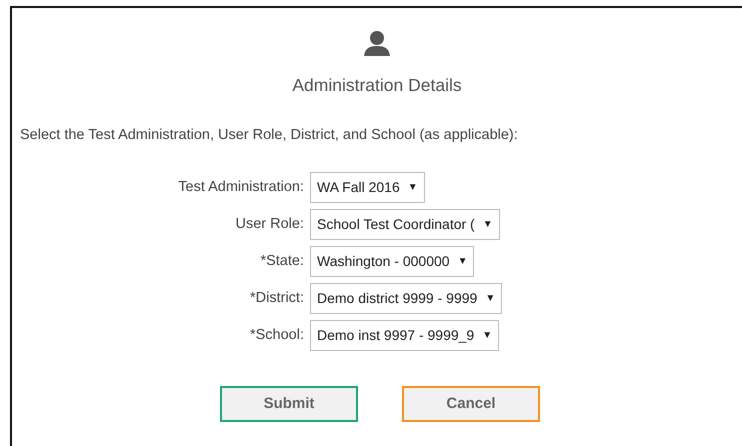 This screenshot has width=742, height=446. I want to click on dropdown: Demo inst 9997 - 9999_9 ▼, so click(405, 336).